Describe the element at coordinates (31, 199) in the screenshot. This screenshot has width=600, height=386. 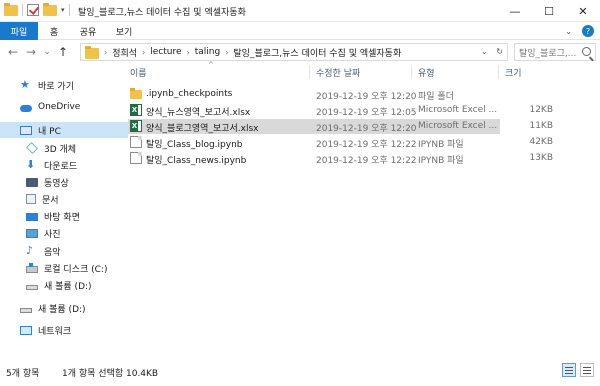
I see `document-icon` at that location.